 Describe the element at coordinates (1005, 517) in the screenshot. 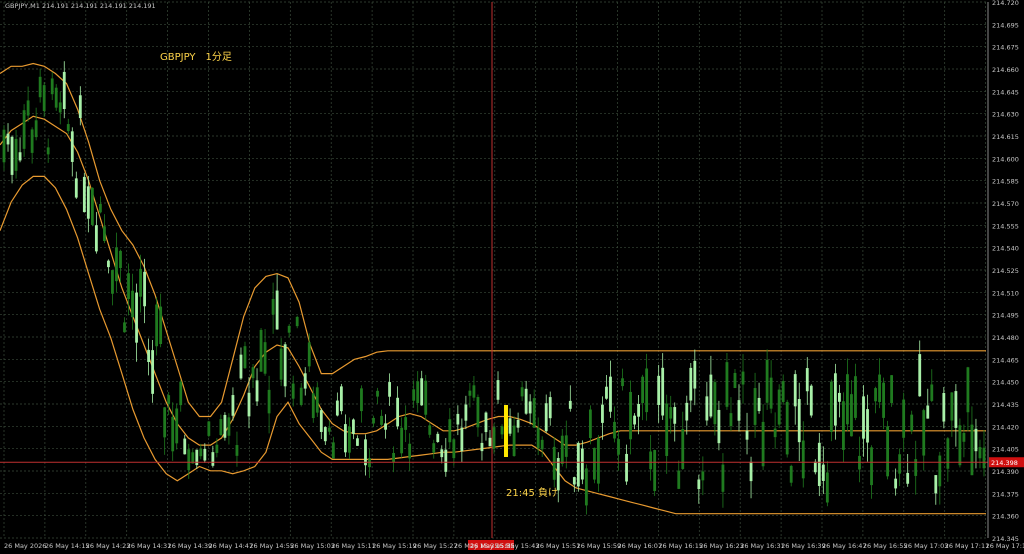

I see `price-tick-label: 214.360` at that location.